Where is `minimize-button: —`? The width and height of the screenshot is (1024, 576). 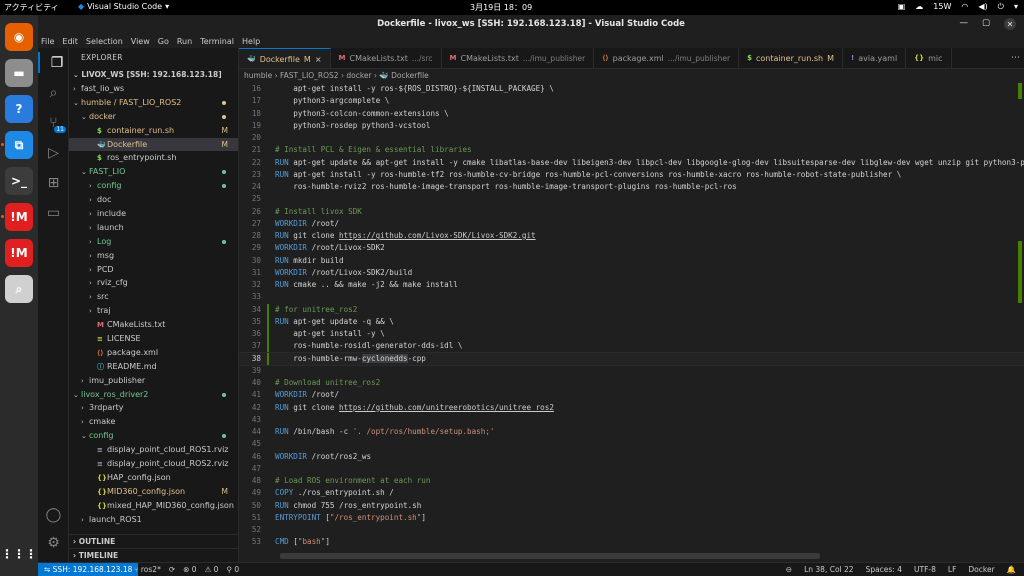
minimize-button: — is located at coordinates (963, 24).